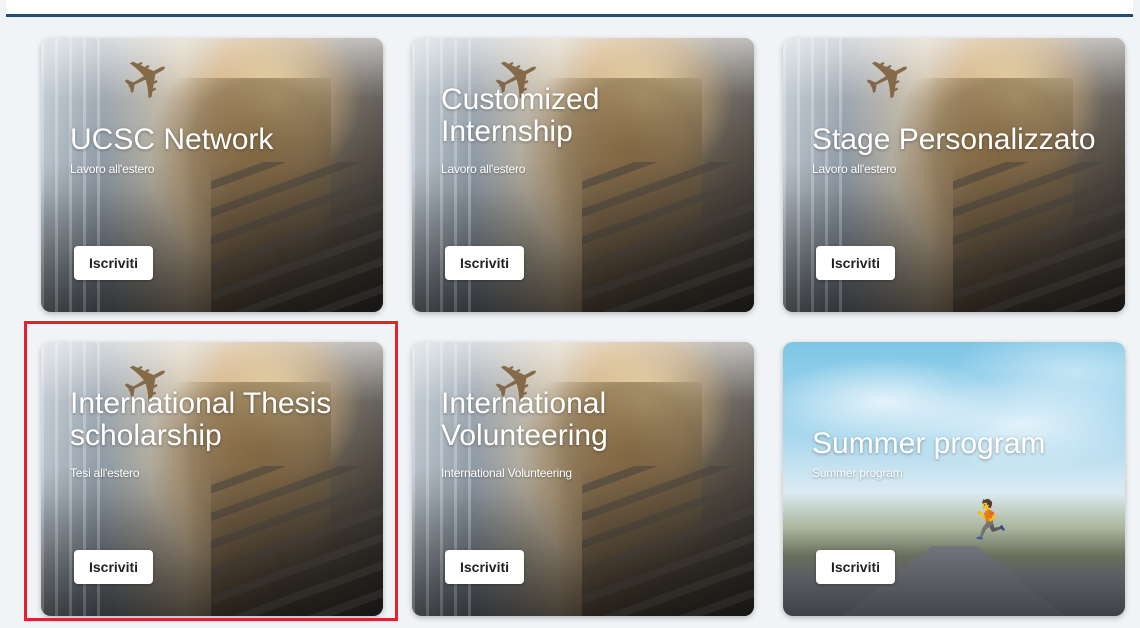 This screenshot has height=628, width=1140. What do you see at coordinates (520, 115) in the screenshot?
I see `card-title: Customized Internship` at bounding box center [520, 115].